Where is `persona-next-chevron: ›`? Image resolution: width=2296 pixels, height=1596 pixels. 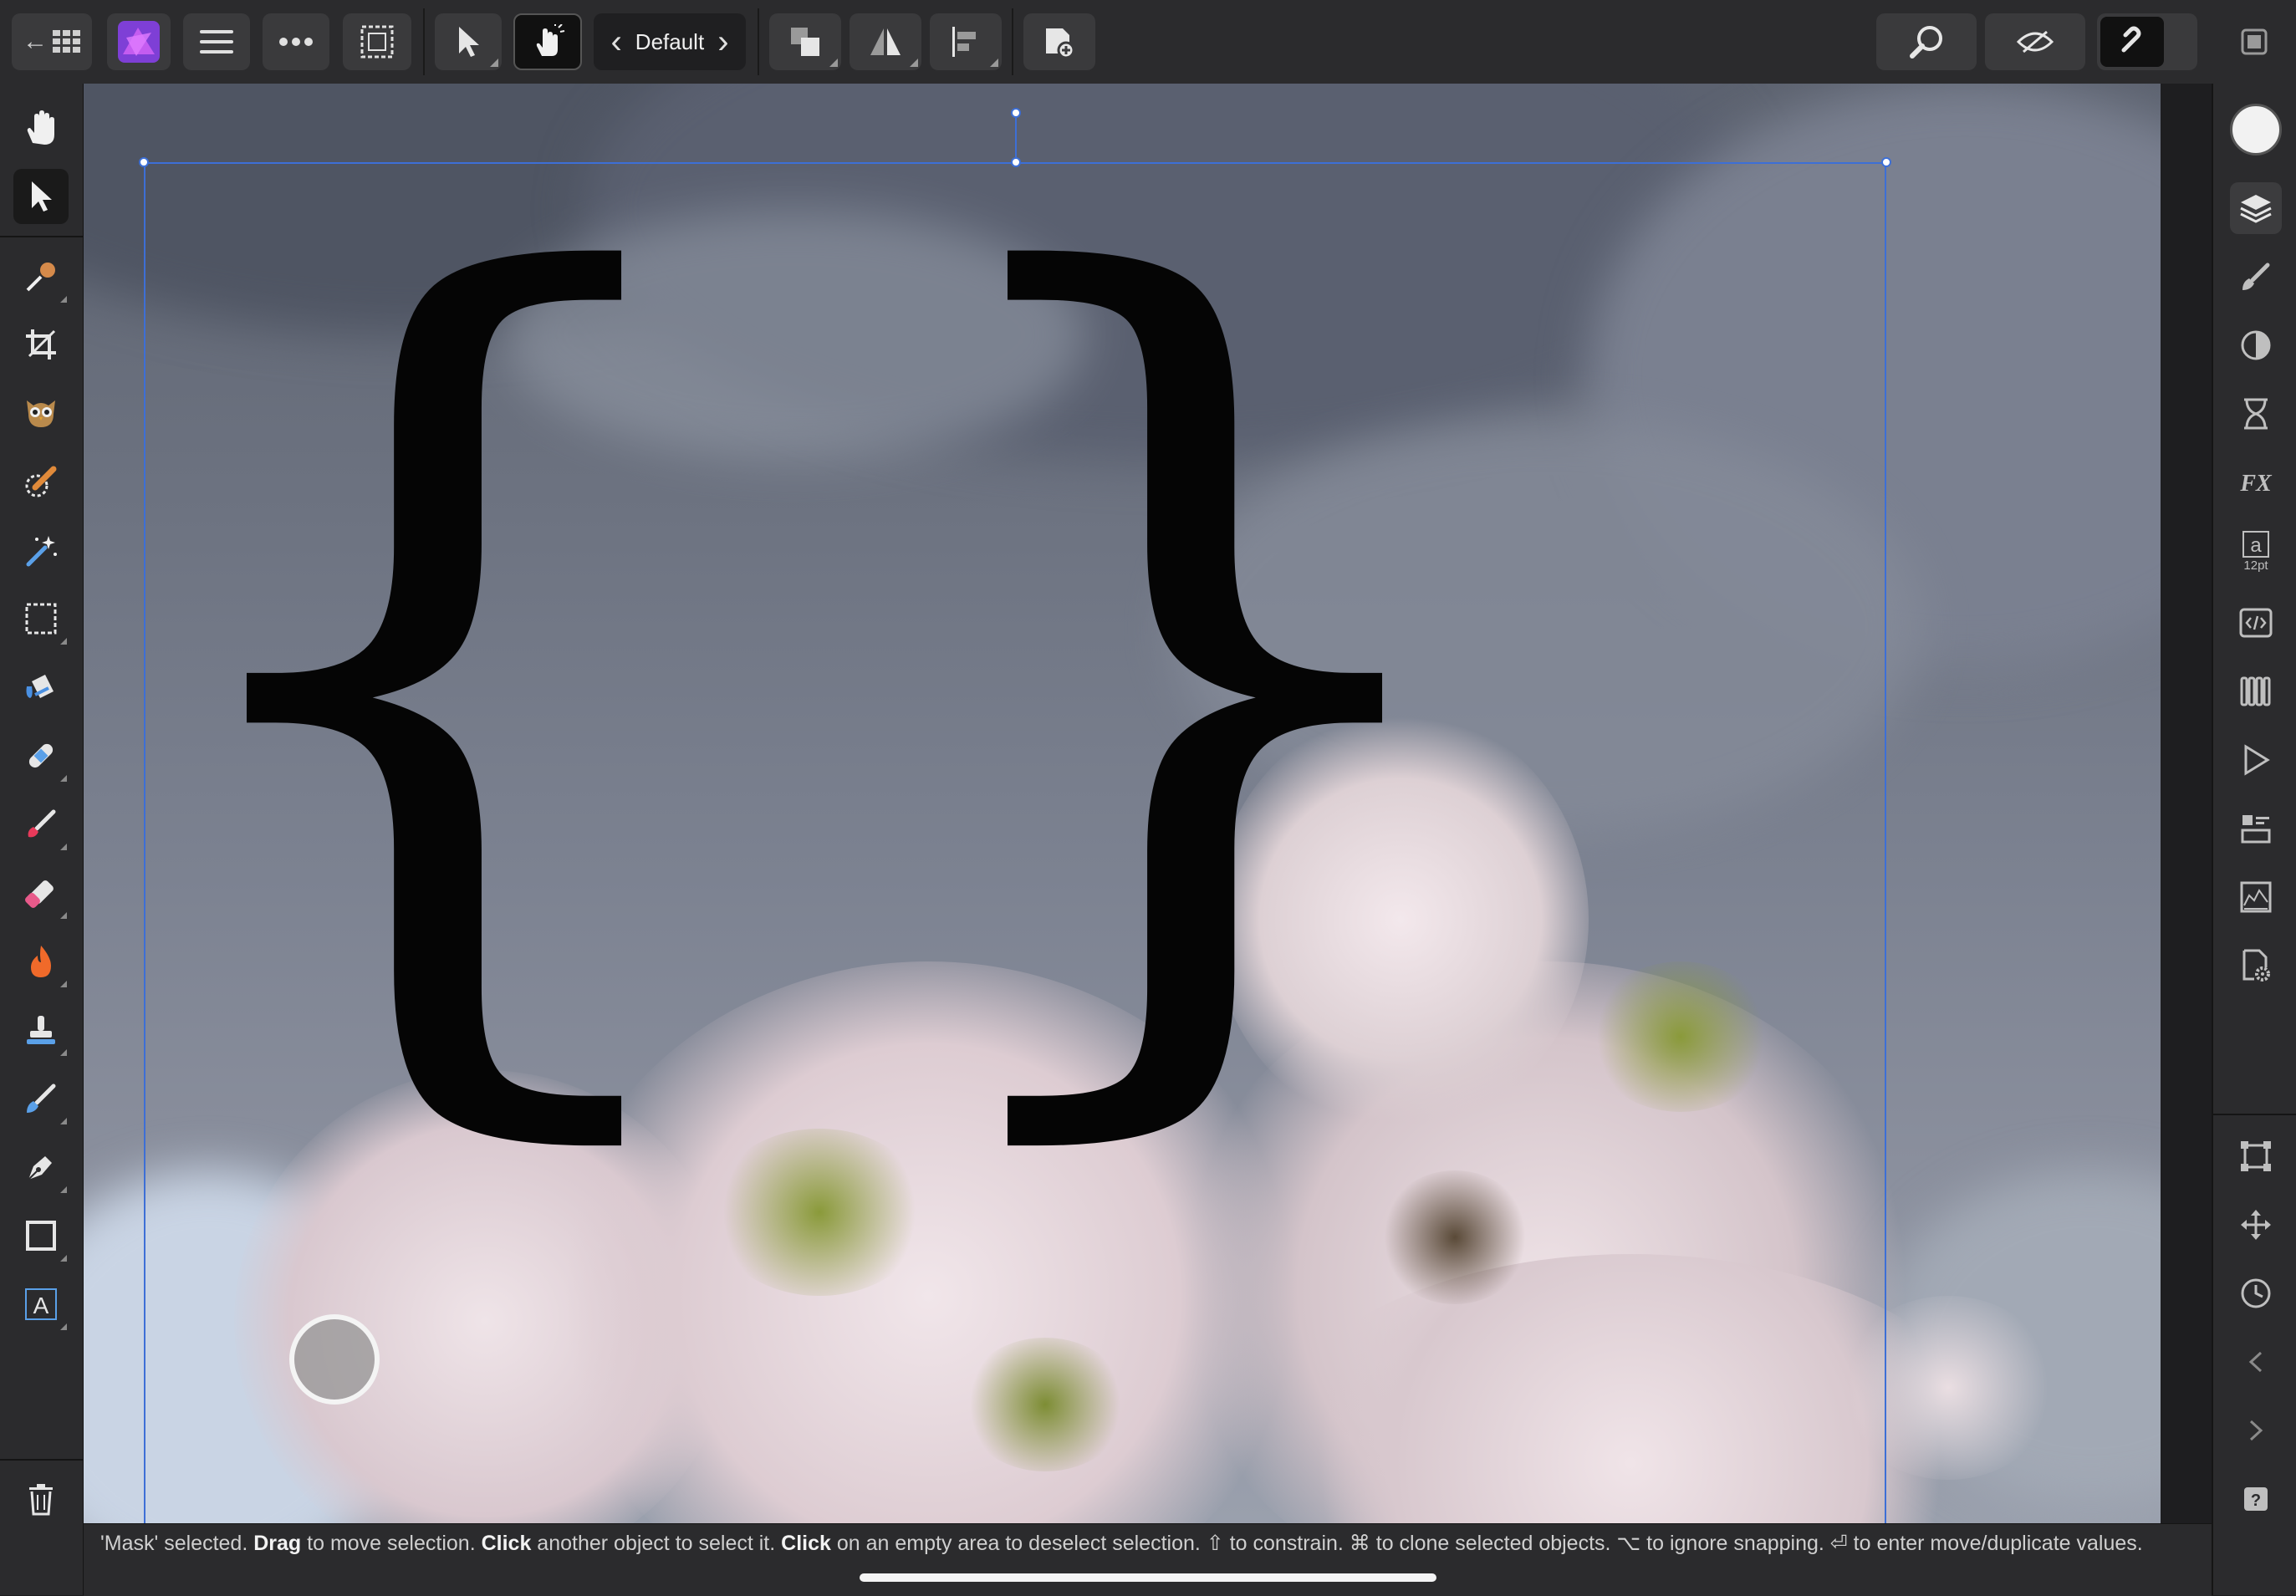 persona-next-chevron: › is located at coordinates (722, 42).